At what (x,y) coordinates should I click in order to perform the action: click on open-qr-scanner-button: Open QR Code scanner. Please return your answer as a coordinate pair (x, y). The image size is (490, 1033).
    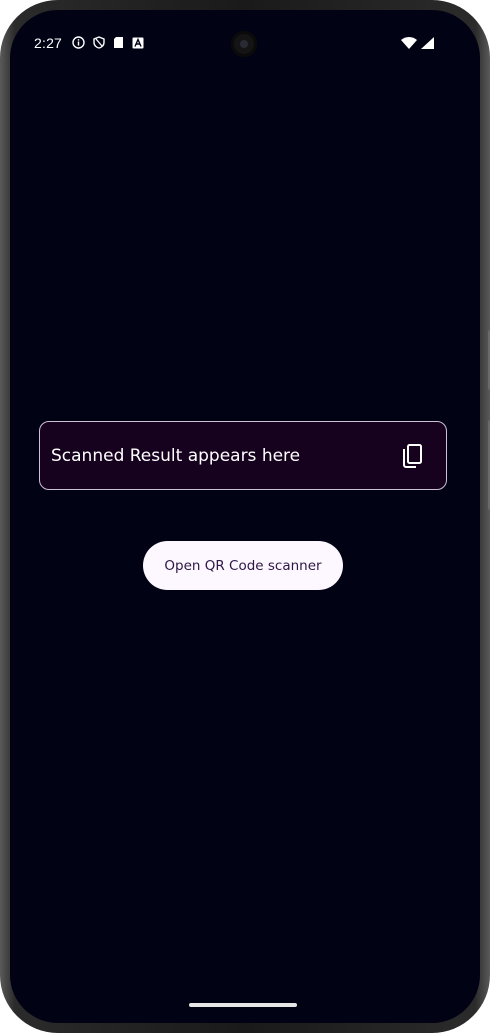
    Looking at the image, I should click on (243, 565).